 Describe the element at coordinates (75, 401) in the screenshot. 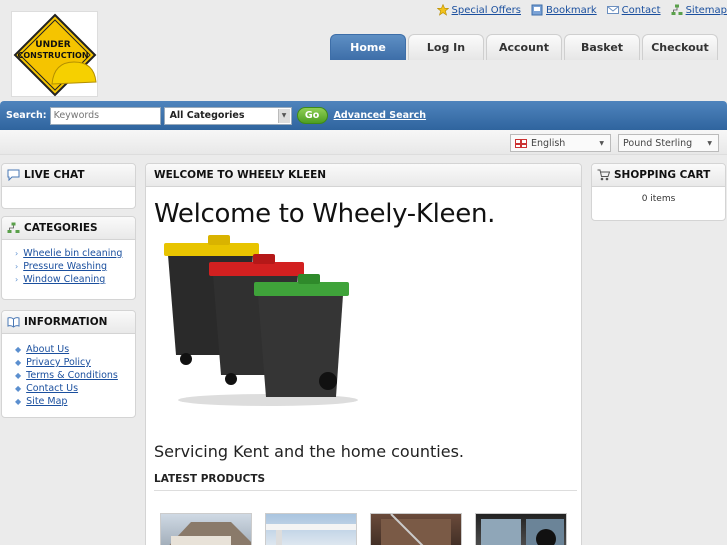

I see `list-item: ◆ Site Map` at that location.